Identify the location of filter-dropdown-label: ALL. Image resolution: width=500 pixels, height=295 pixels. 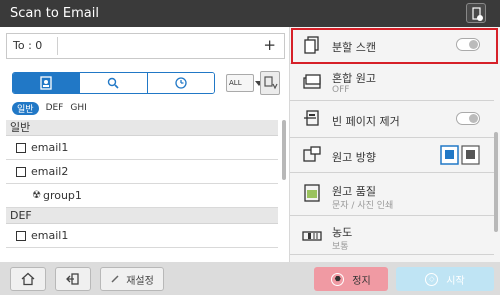
(235, 83).